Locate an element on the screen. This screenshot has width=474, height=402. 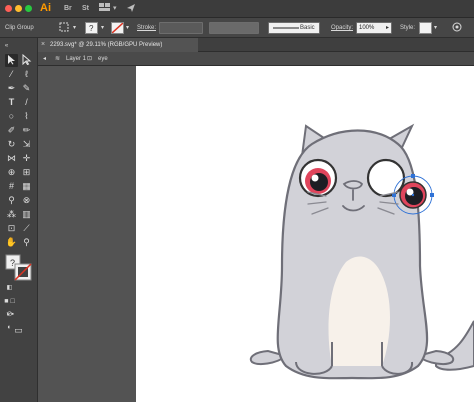
magic-wand-tool-icon: ⁄ is located at coordinates (11, 74).